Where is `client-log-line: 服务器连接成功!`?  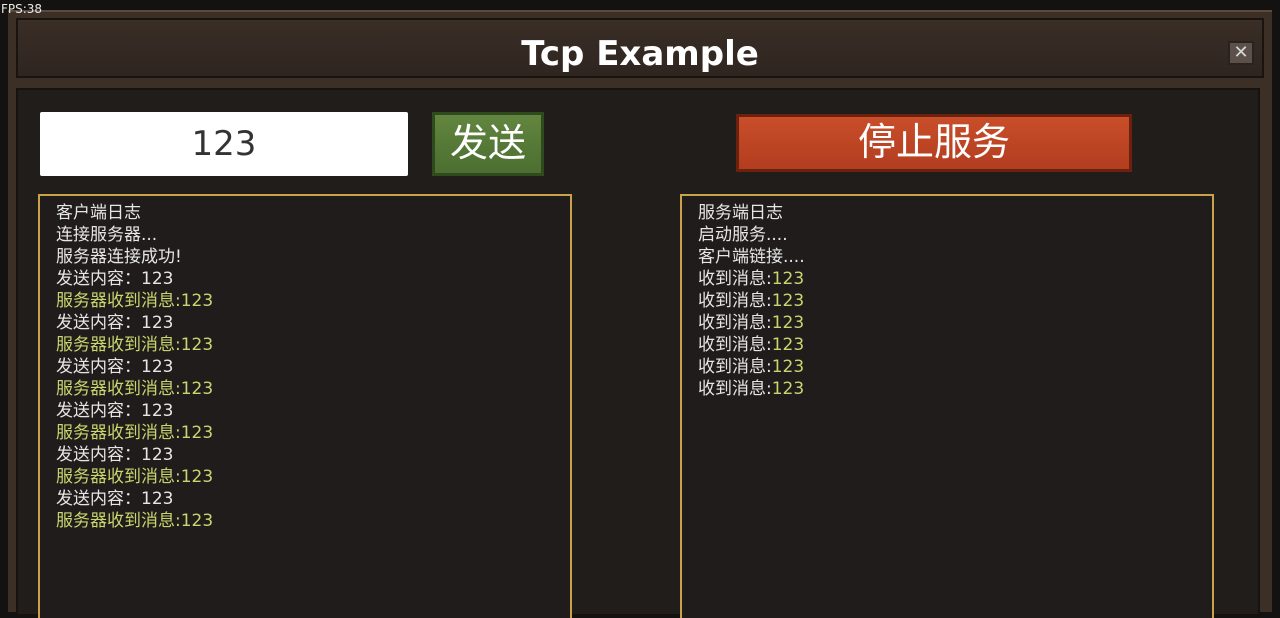
client-log-line: 服务器连接成功! is located at coordinates (119, 257).